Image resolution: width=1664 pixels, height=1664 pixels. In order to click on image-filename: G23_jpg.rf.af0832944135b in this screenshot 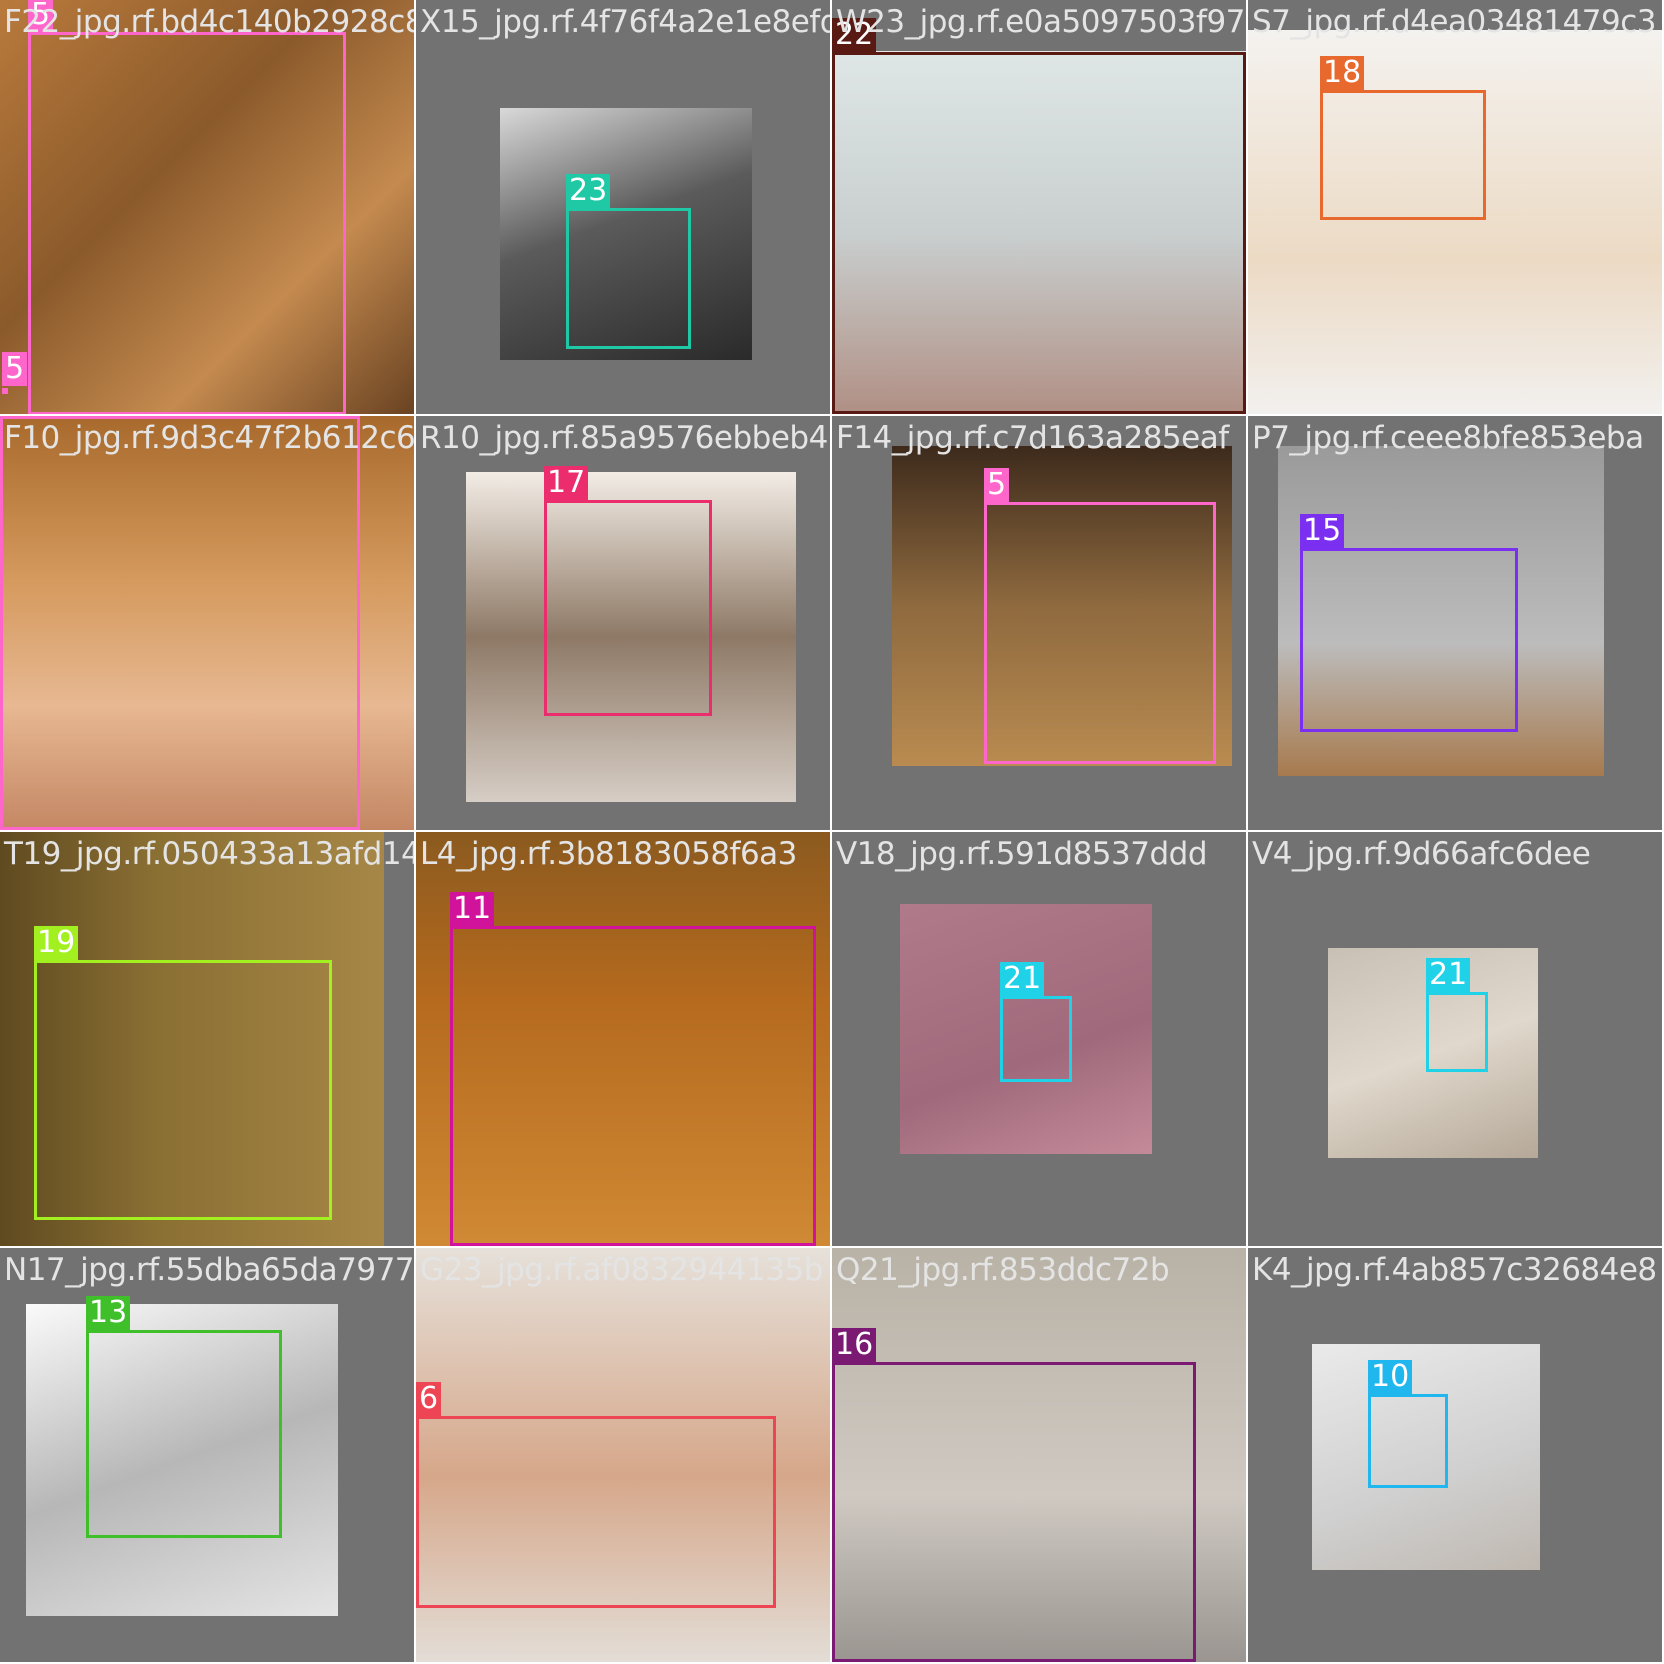, I will do `click(621, 1270)`.